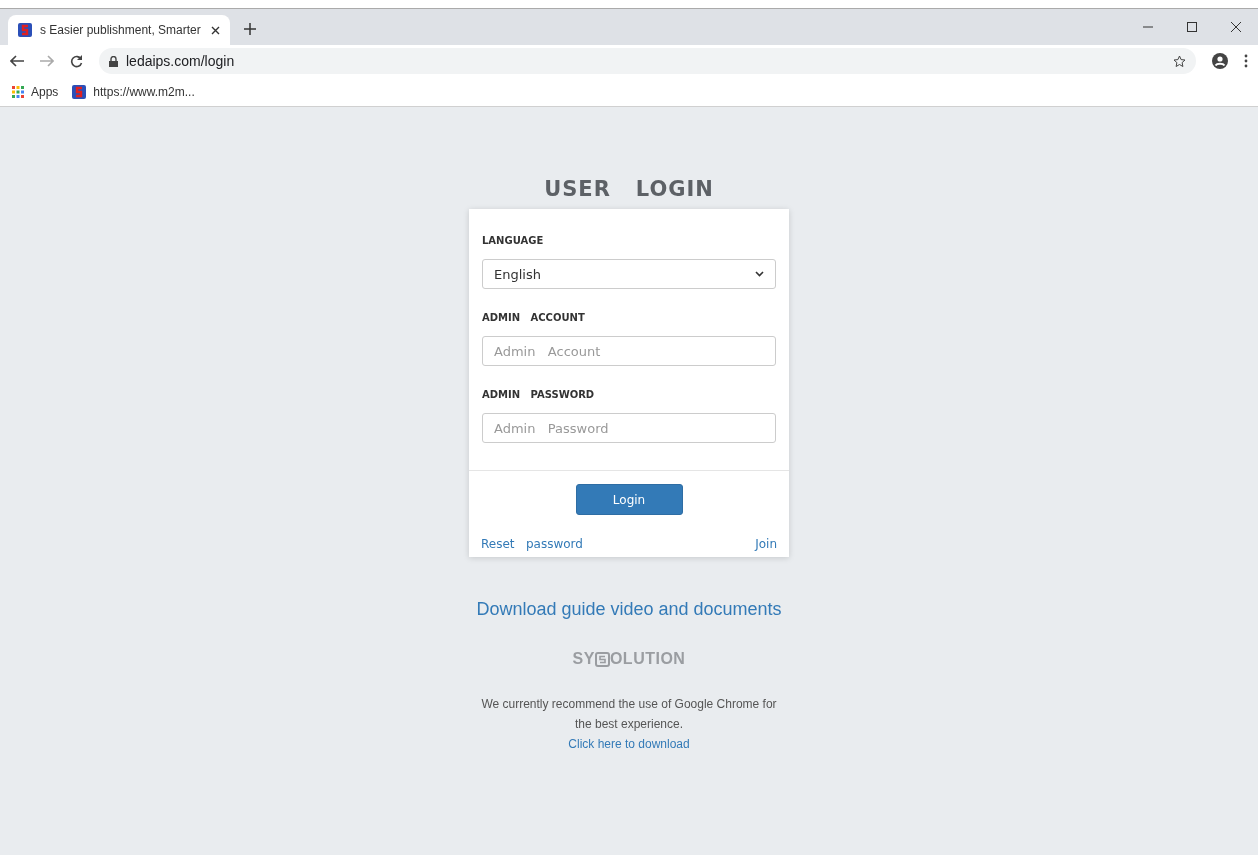  What do you see at coordinates (629, 609) in the screenshot?
I see `guide-link: Download guide video and documents` at bounding box center [629, 609].